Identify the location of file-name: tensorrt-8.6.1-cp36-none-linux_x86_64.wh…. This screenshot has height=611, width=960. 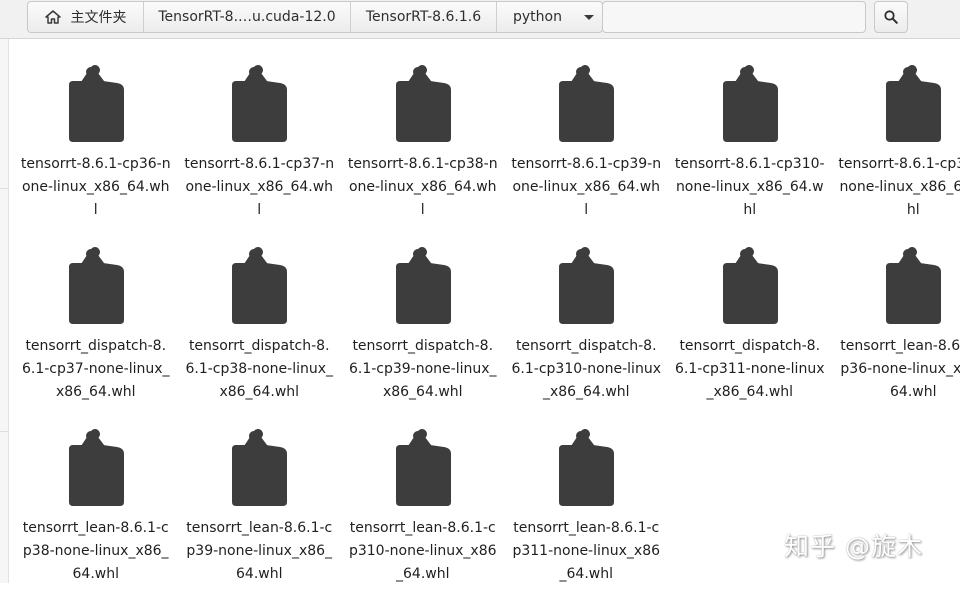
(96, 187).